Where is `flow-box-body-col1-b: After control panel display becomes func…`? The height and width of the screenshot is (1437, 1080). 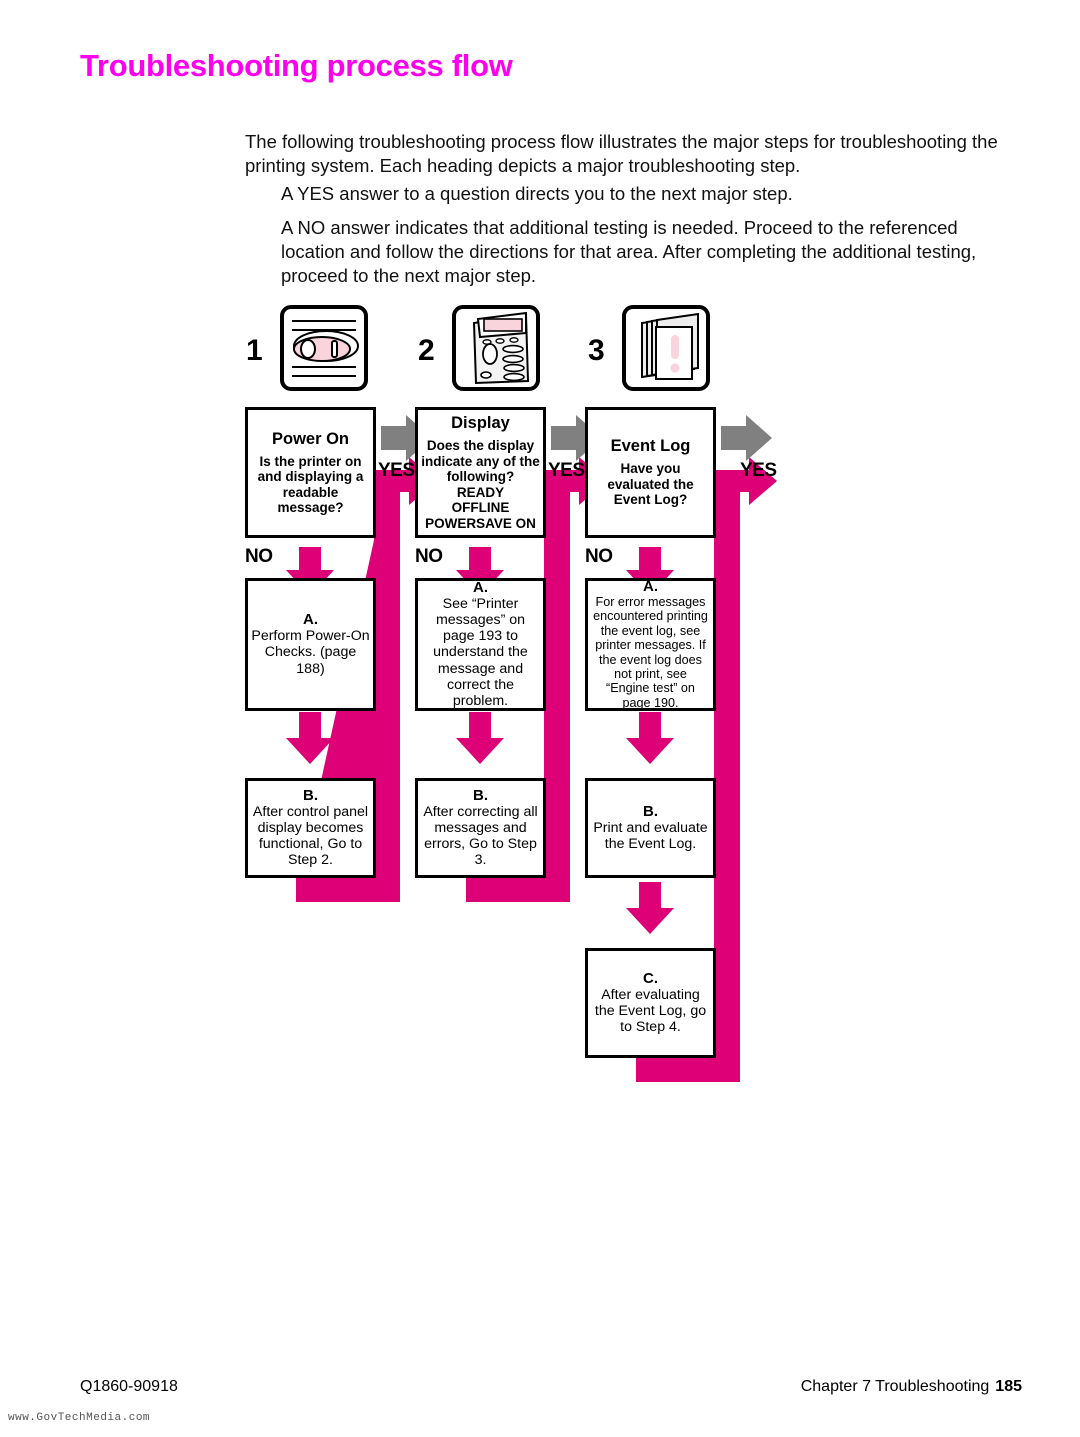 flow-box-body-col1-b: After control panel display becomes func… is located at coordinates (310, 836).